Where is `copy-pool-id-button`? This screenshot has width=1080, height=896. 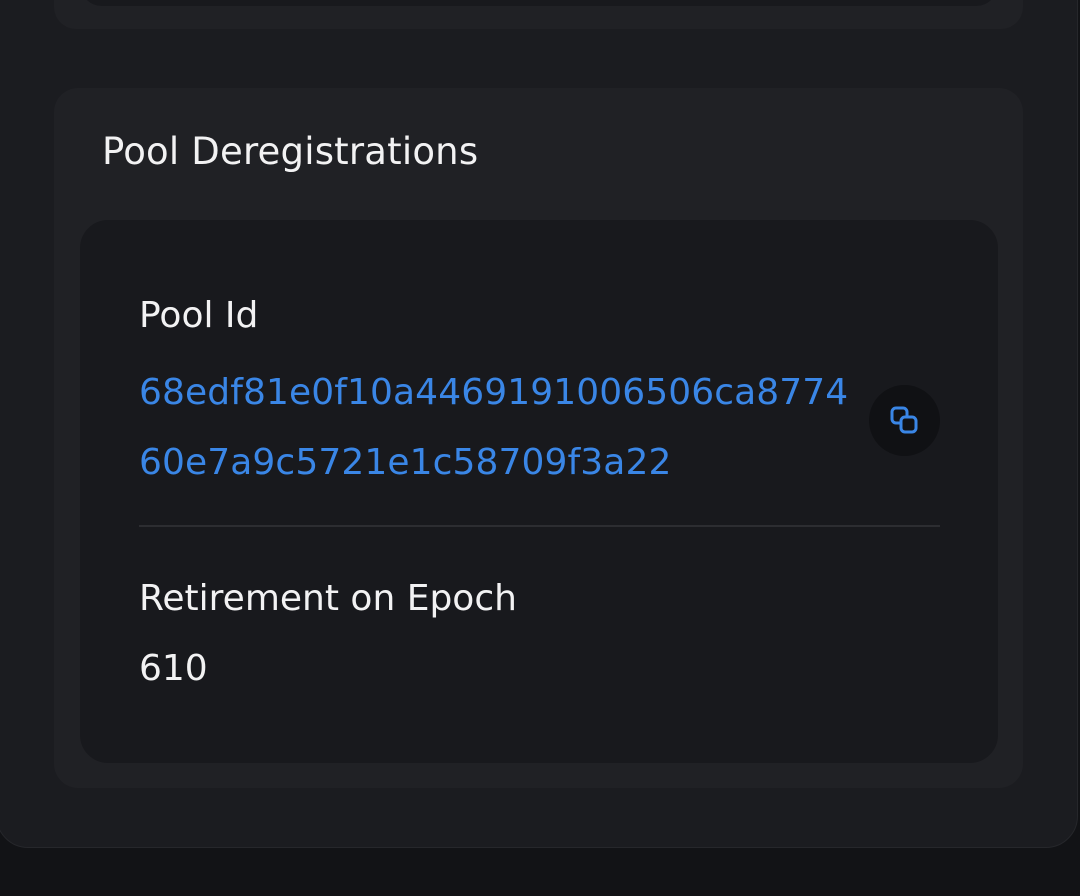 copy-pool-id-button is located at coordinates (904, 420).